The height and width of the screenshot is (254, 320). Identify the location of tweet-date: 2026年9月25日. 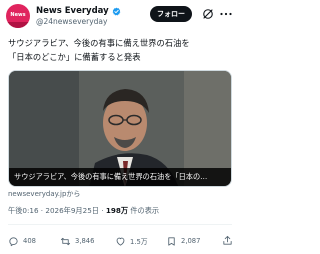
(72, 211).